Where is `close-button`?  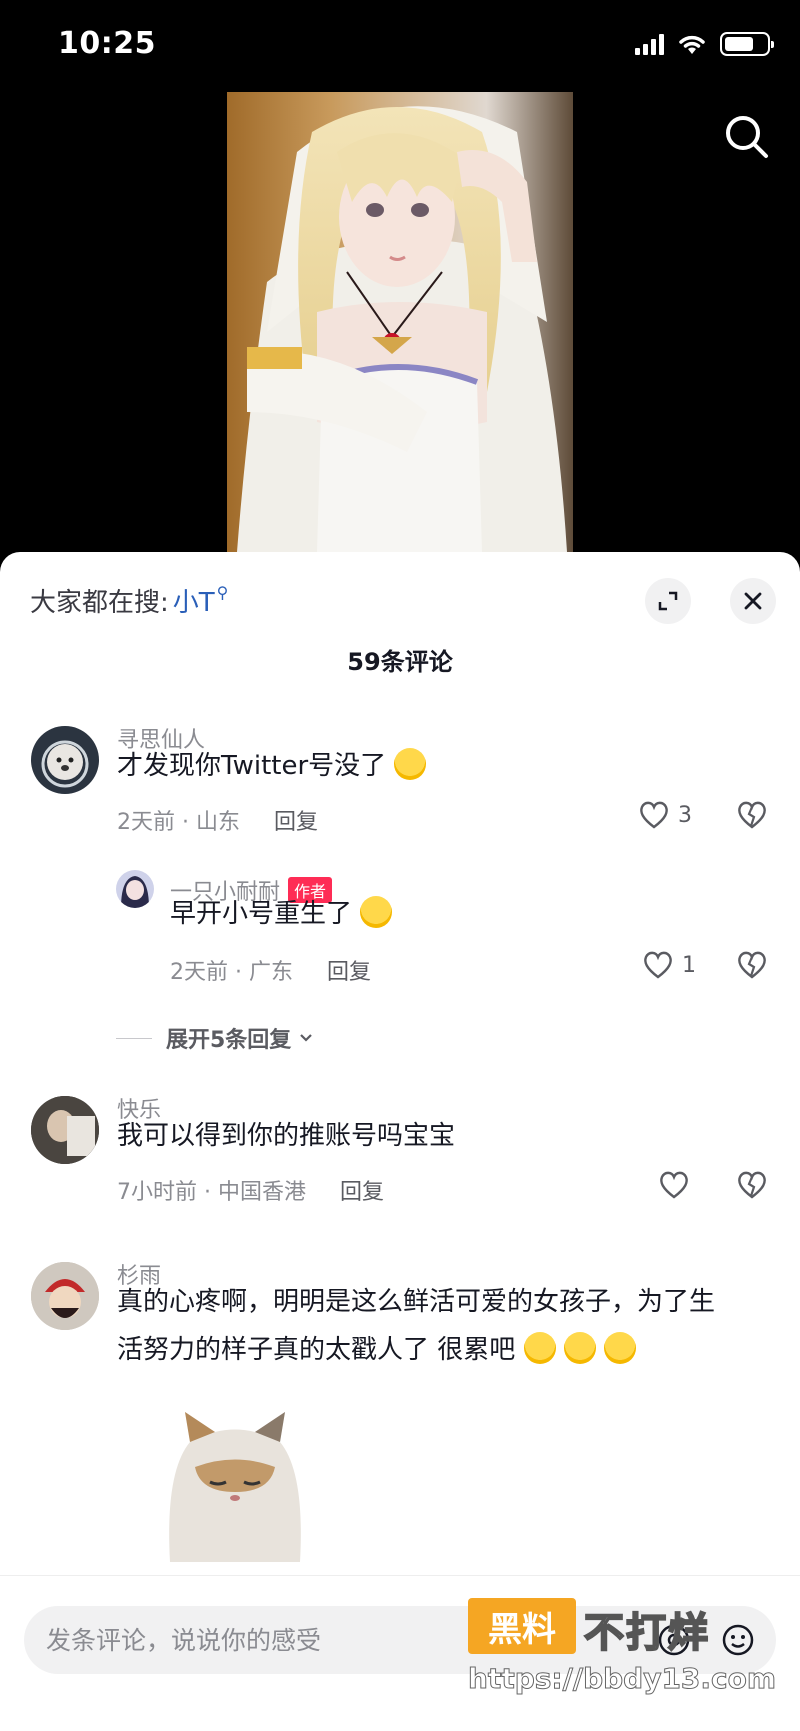
close-button is located at coordinates (753, 601).